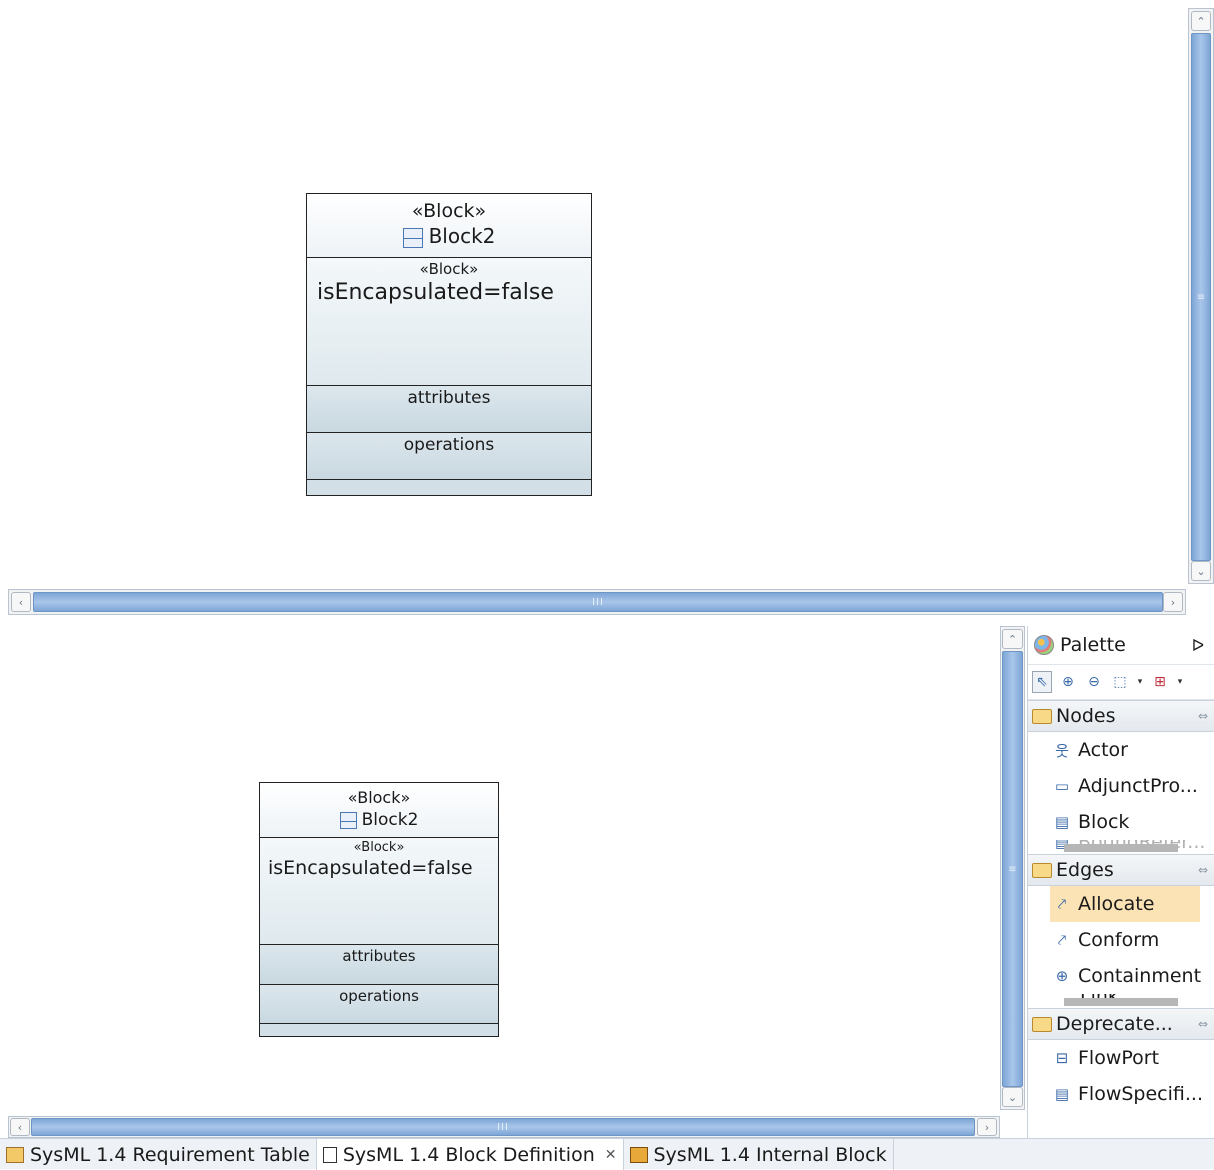 This screenshot has width=1214, height=1170. Describe the element at coordinates (1121, 750) in the screenshot. I see `palette-entry-actor: 웃 Actor` at that location.